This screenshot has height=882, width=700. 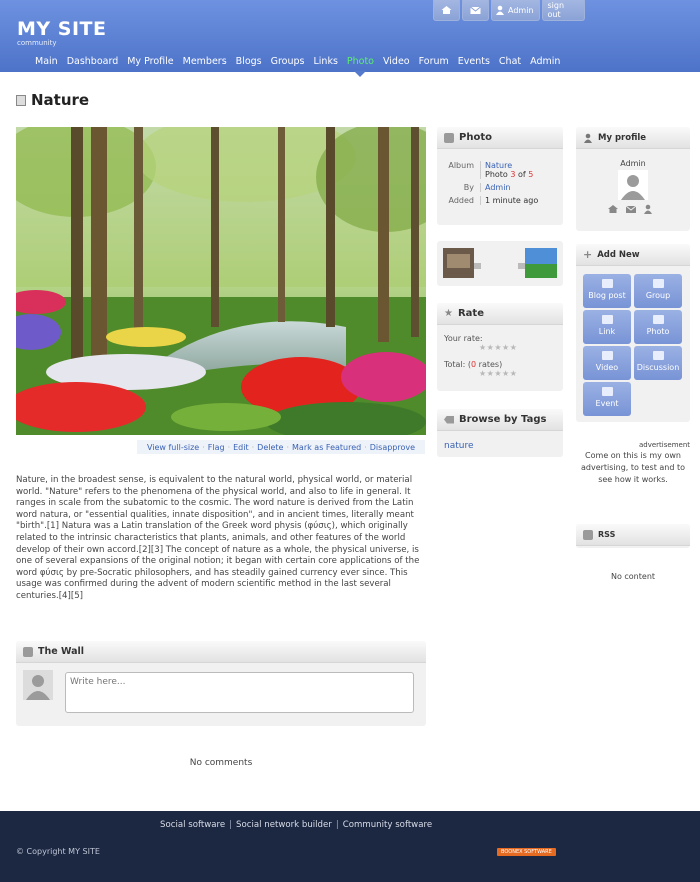 What do you see at coordinates (500, 138) in the screenshot?
I see `photo-info-header: Photo` at bounding box center [500, 138].